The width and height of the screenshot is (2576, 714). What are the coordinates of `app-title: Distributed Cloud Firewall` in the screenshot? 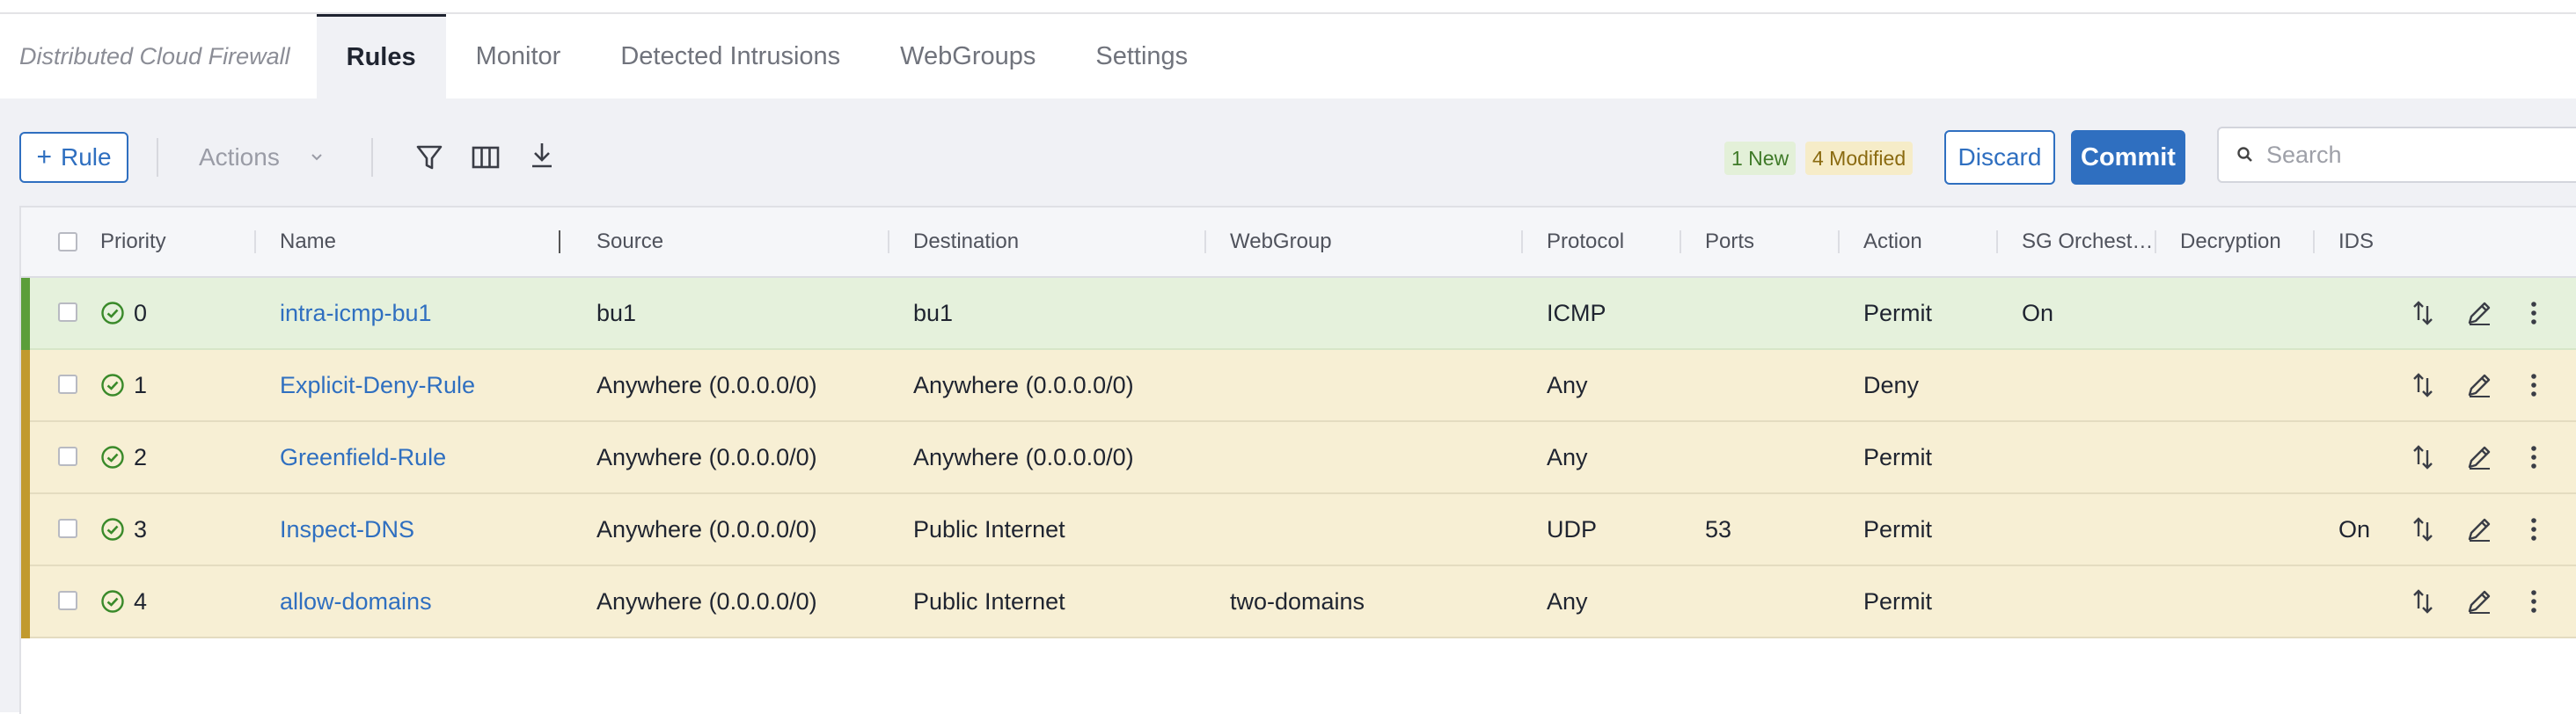 It's located at (154, 55).